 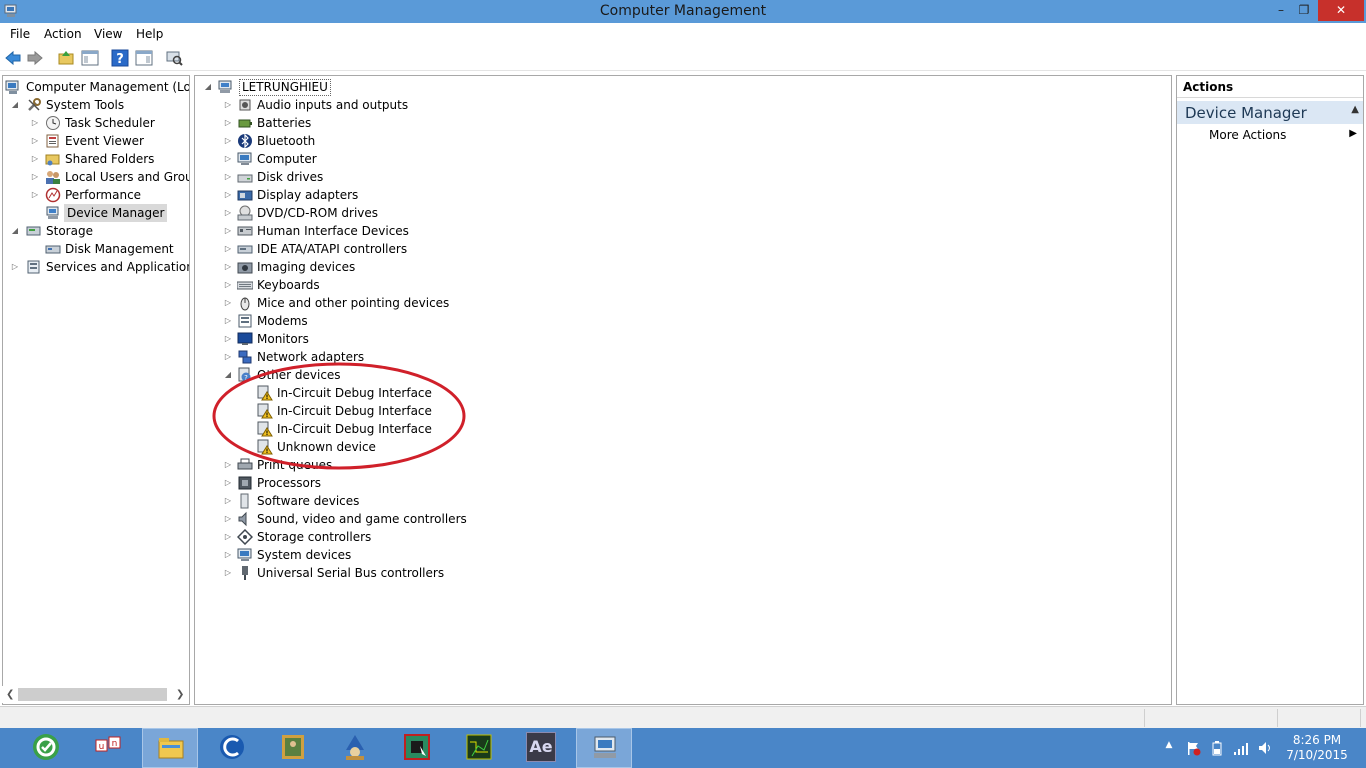 I want to click on category-label: DVD/CD-ROM drives, so click(x=318, y=213).